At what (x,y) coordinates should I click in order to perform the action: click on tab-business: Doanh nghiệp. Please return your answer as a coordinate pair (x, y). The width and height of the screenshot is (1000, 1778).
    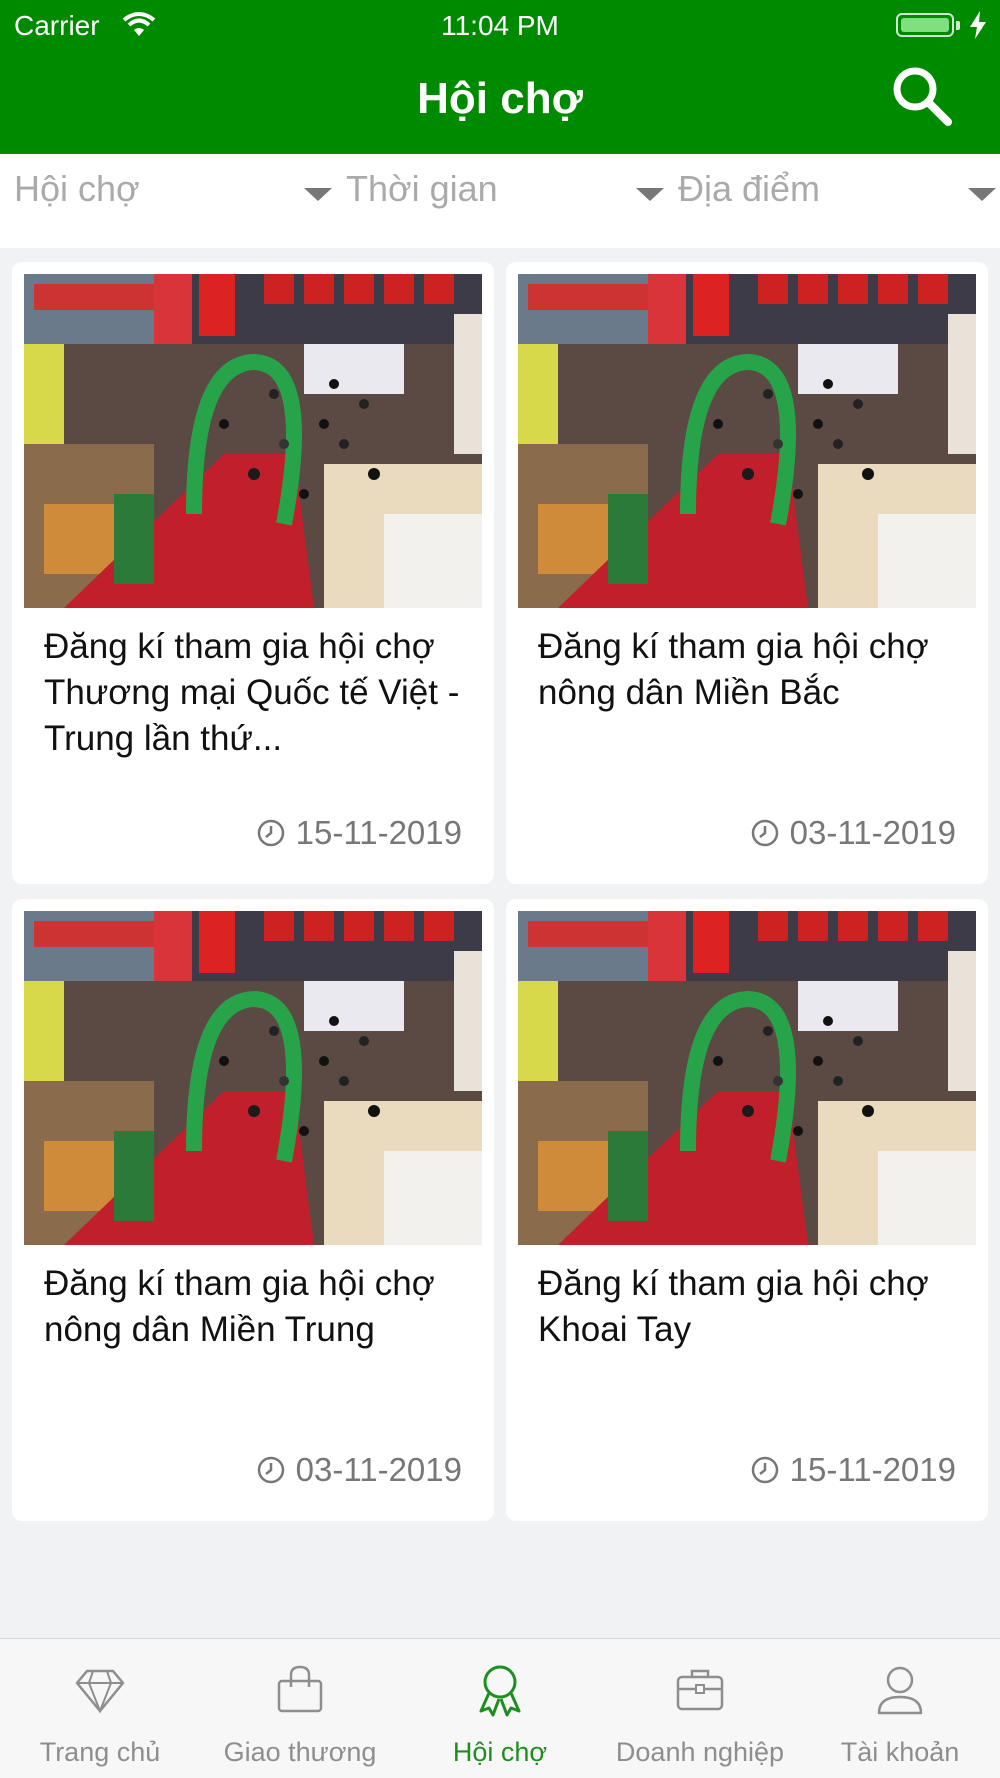
    Looking at the image, I should click on (700, 1708).